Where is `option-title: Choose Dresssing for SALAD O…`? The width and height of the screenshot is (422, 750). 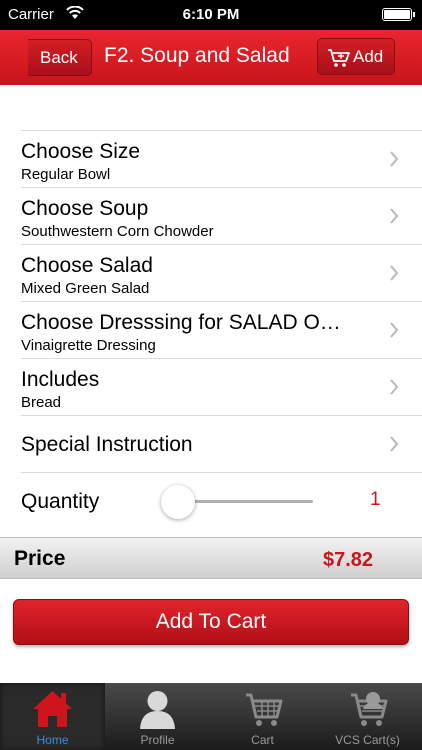
option-title: Choose Dresssing for SALAD O… is located at coordinates (181, 322).